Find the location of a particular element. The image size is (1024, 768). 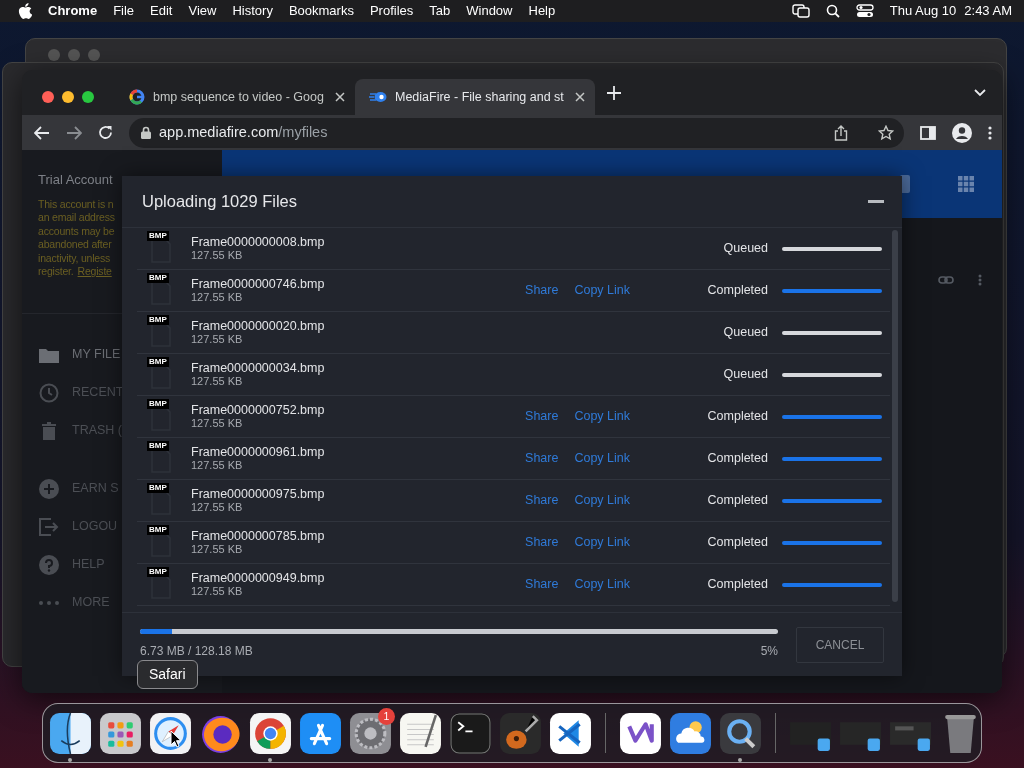

gear-icon is located at coordinates (370, 733).